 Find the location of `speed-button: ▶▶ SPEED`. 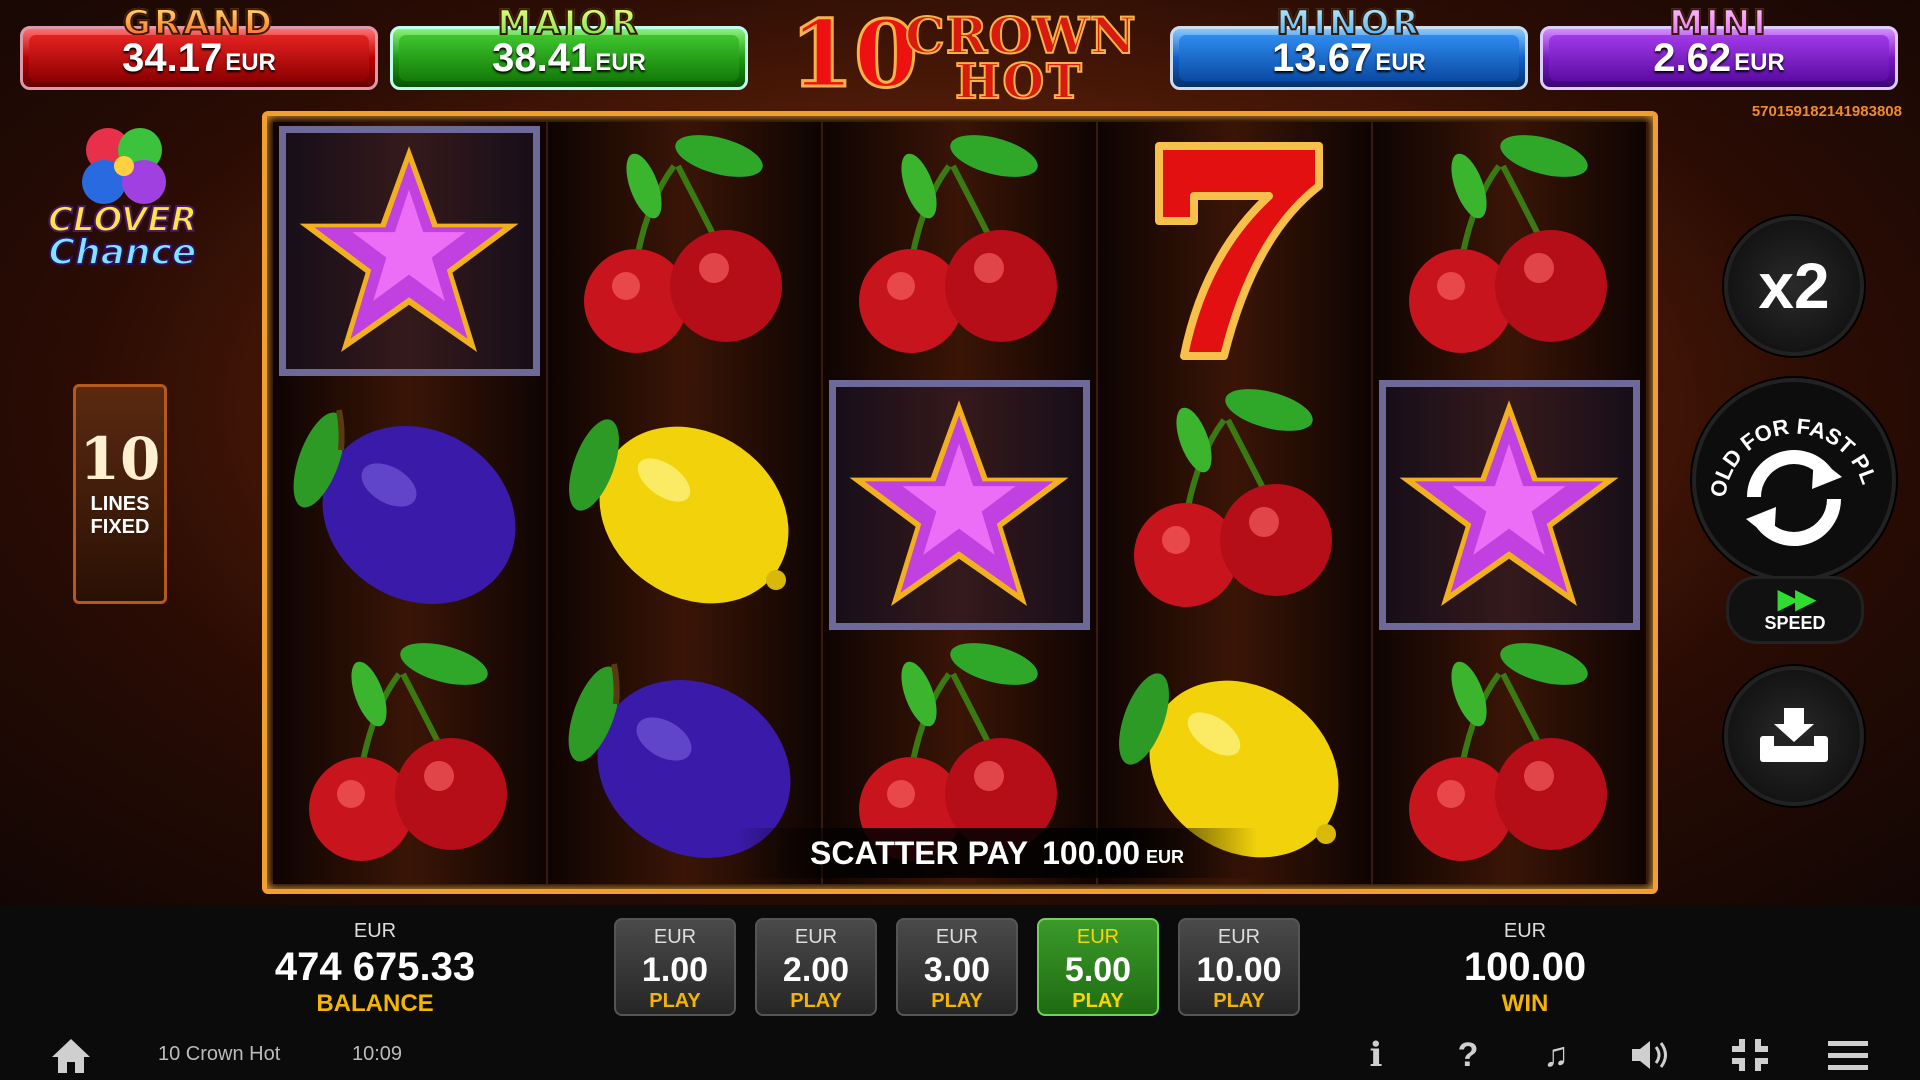

speed-button: ▶▶ SPEED is located at coordinates (1795, 610).